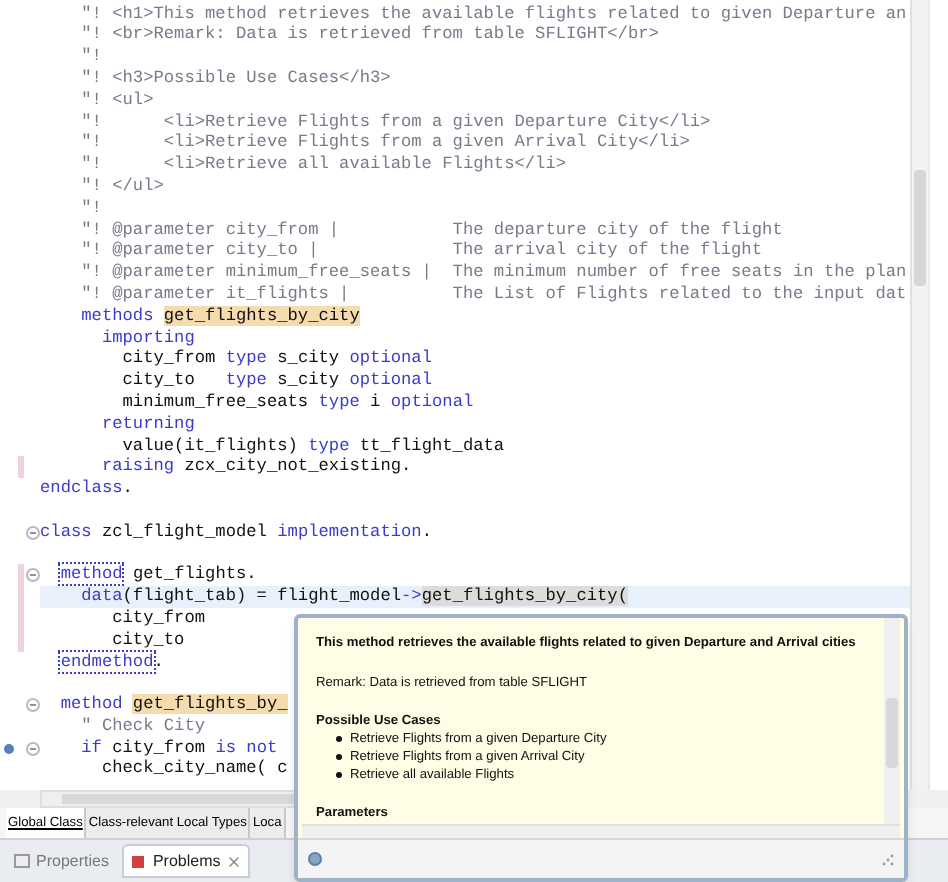 This screenshot has height=882, width=948. I want to click on code-line: "! <h3>Possible Use Cases</h3>, so click(235, 77).